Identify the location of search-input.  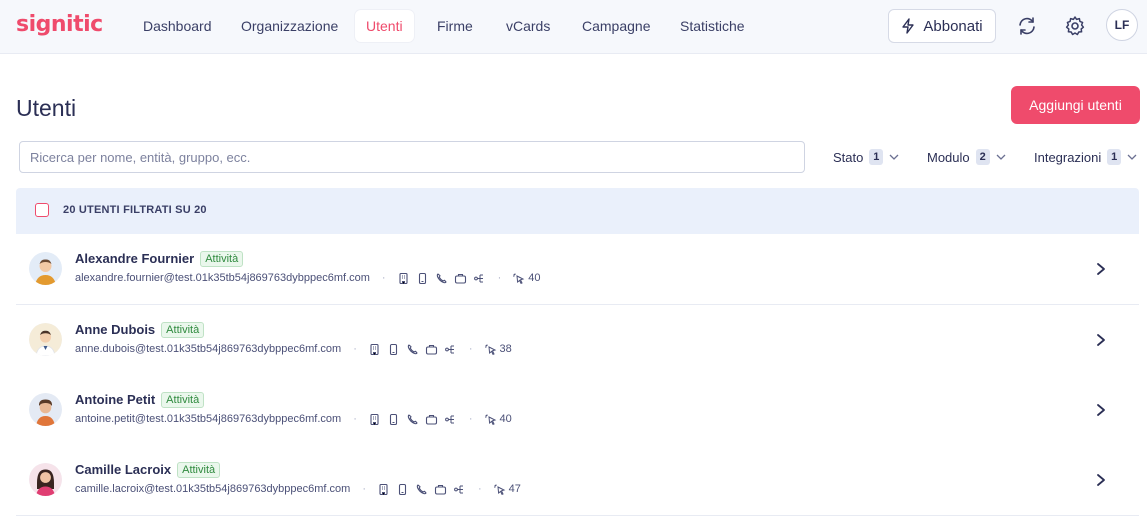
(412, 157).